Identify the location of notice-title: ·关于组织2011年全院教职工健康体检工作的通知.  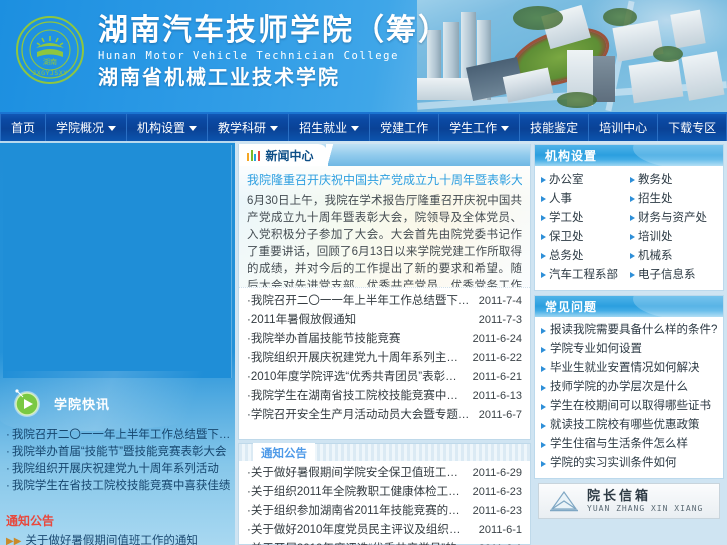
(360, 492).